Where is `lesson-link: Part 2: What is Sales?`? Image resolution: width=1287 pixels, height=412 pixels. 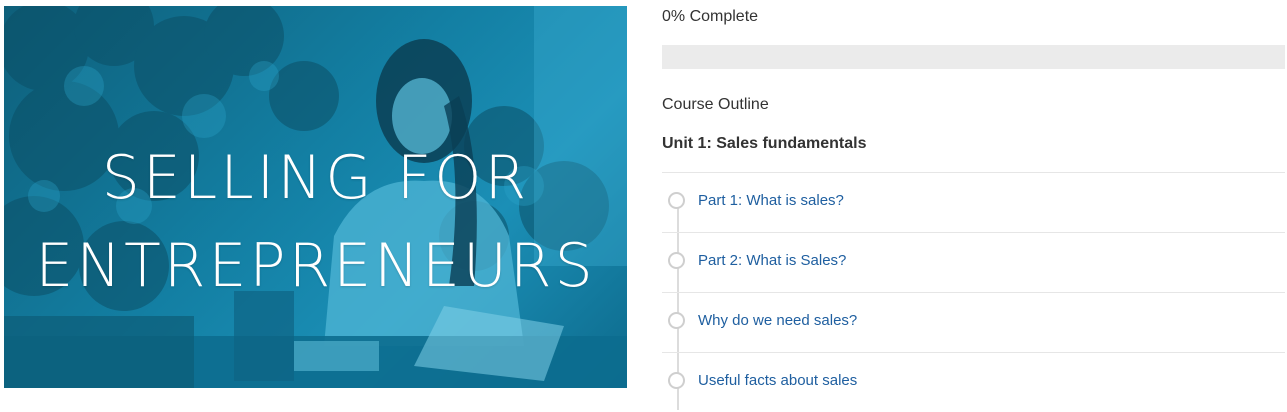
lesson-link: Part 2: What is Sales? is located at coordinates (772, 260).